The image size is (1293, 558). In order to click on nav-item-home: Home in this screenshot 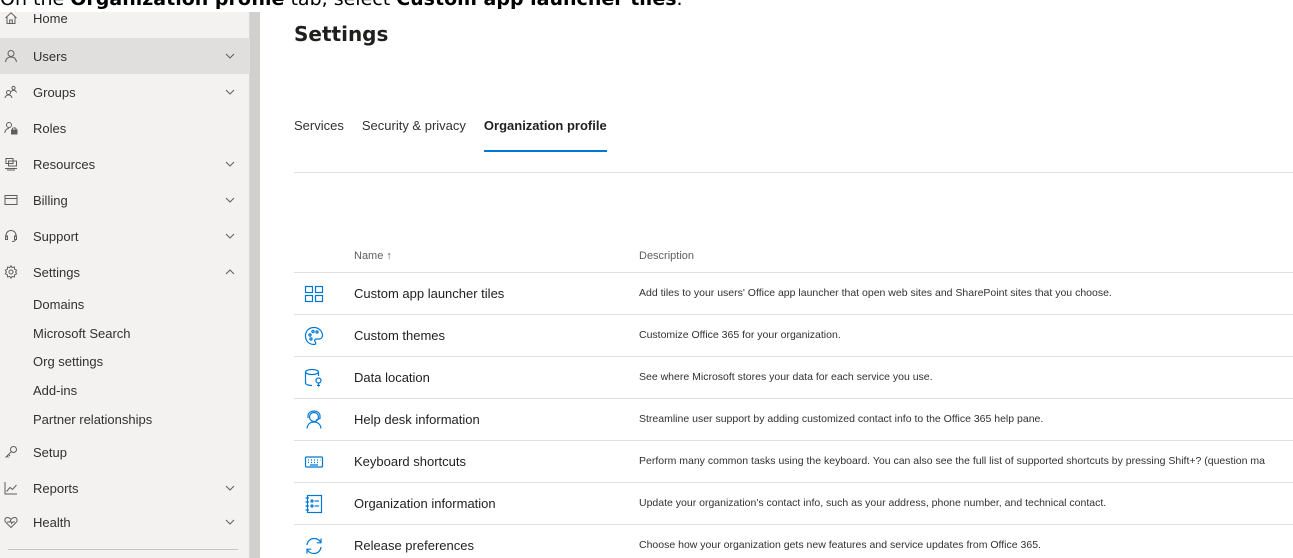, I will do `click(125, 18)`.